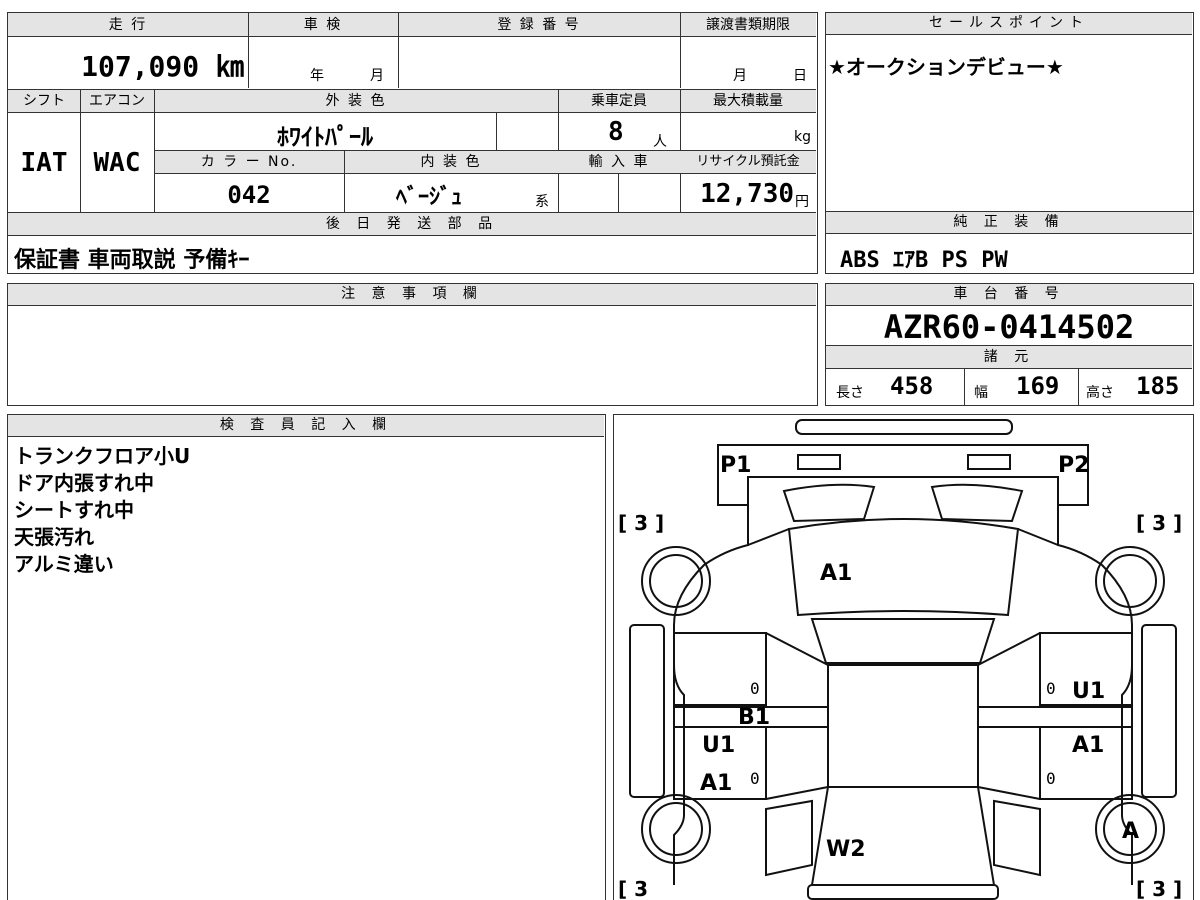  Describe the element at coordinates (325, 137) in the screenshot. I see `exterior-color-value: ﾎﾜｲﾄﾊﾟｰﾙ` at that location.